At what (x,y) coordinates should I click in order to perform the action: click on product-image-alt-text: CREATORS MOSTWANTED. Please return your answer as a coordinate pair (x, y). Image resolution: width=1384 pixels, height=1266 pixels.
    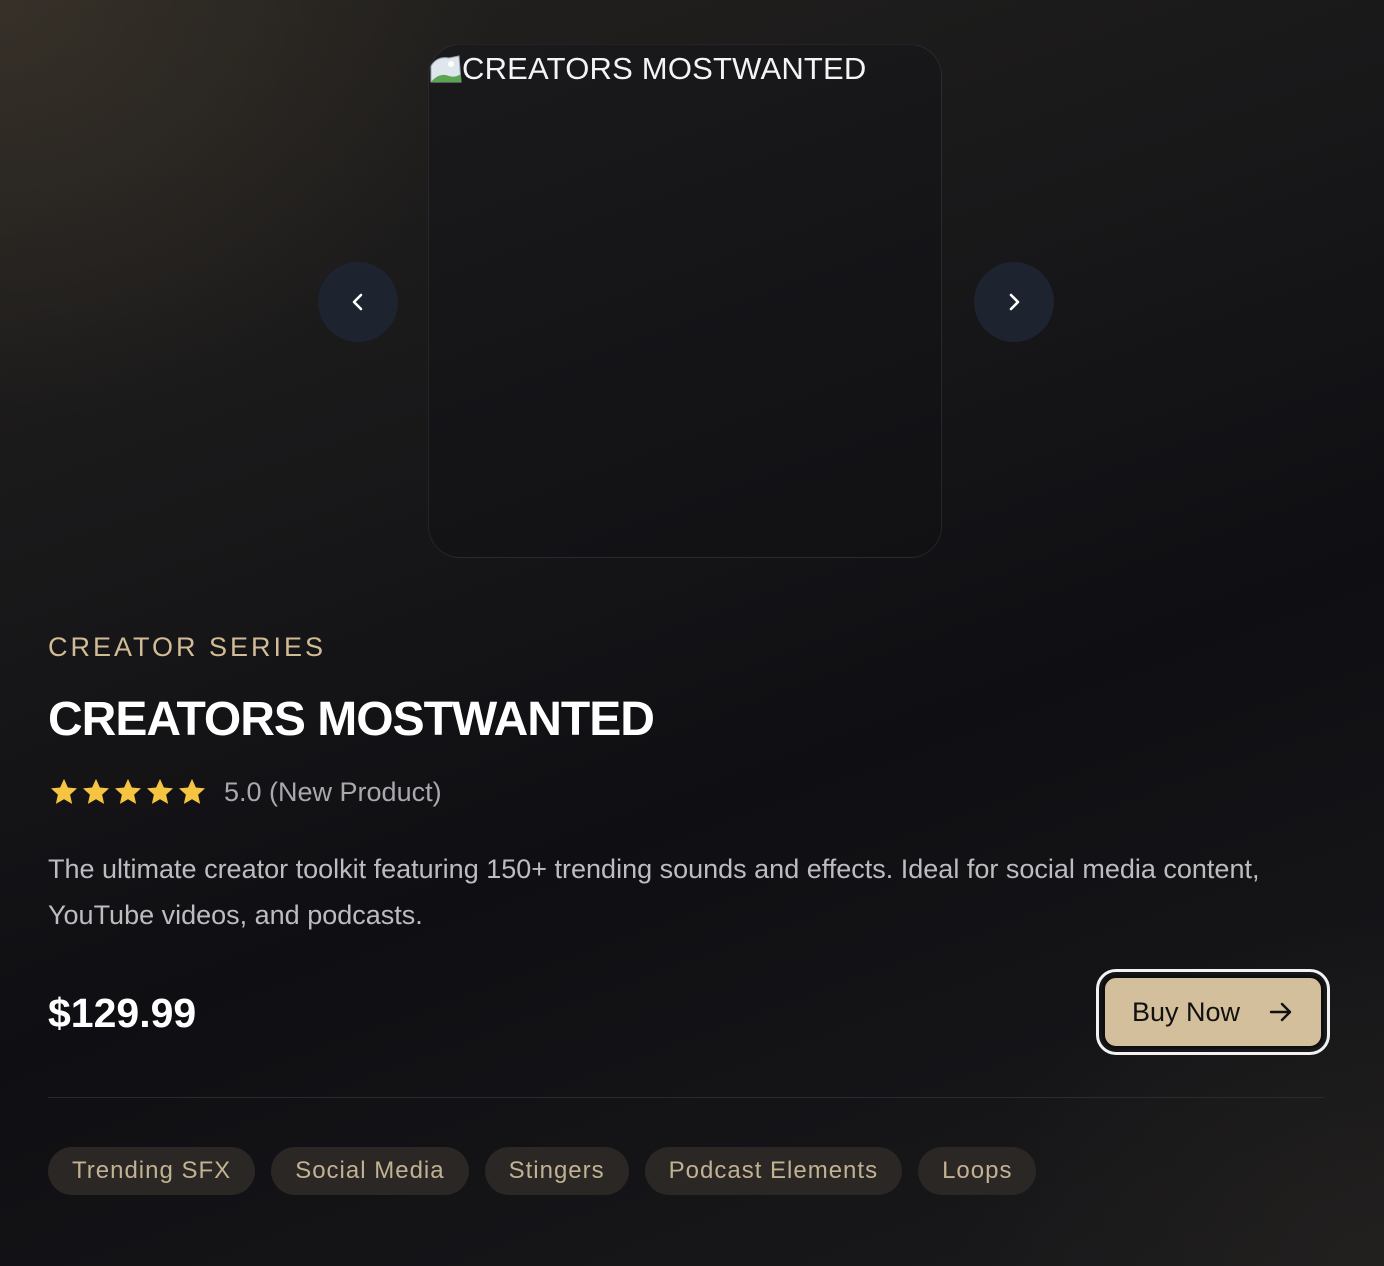
    Looking at the image, I should click on (664, 68).